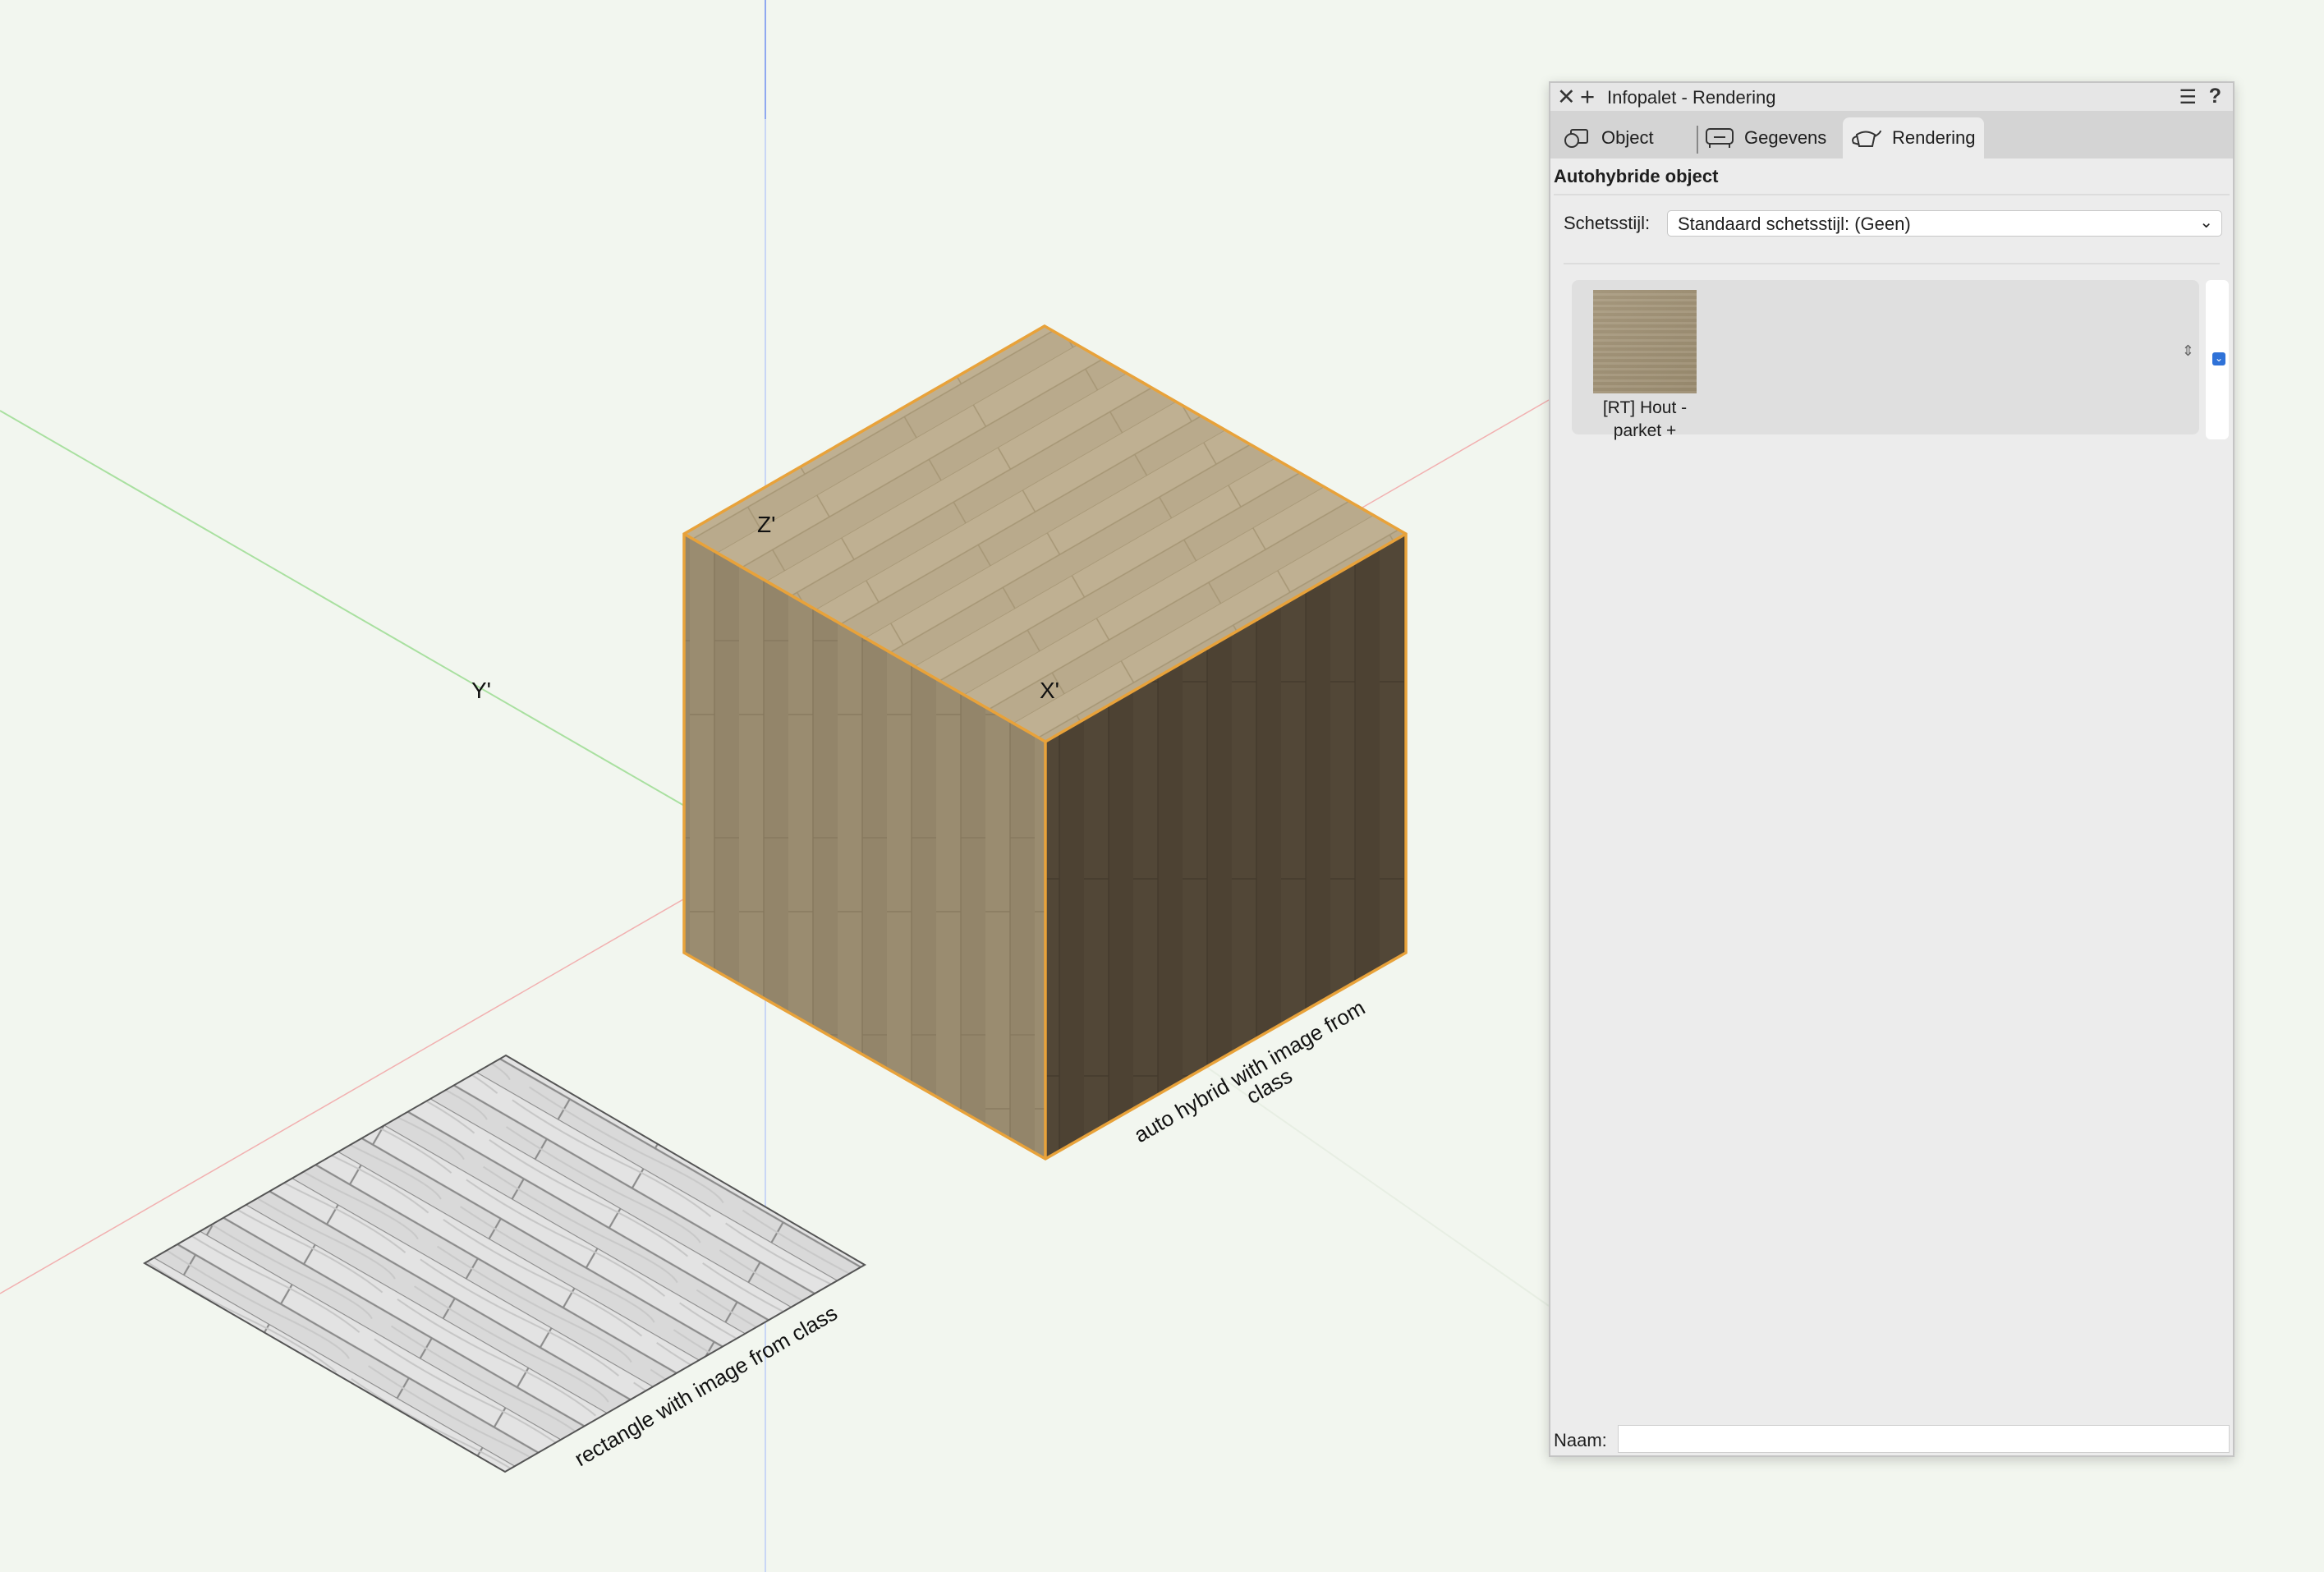 This screenshot has width=2324, height=1572. What do you see at coordinates (1892, 194) in the screenshot?
I see `section-divider` at bounding box center [1892, 194].